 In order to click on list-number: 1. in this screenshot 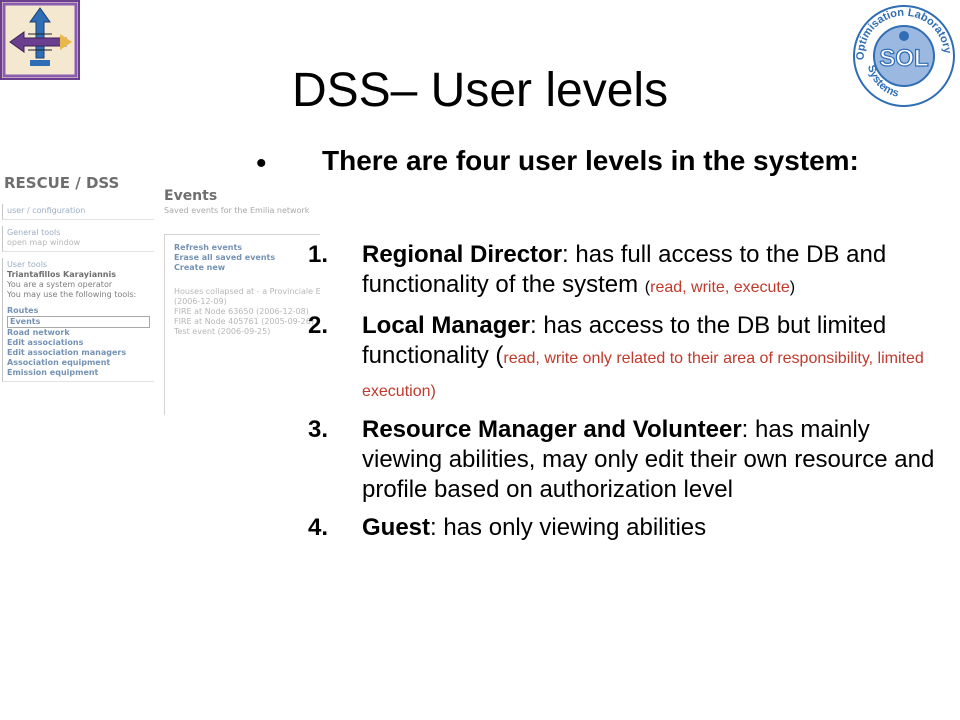, I will do `click(318, 254)`.